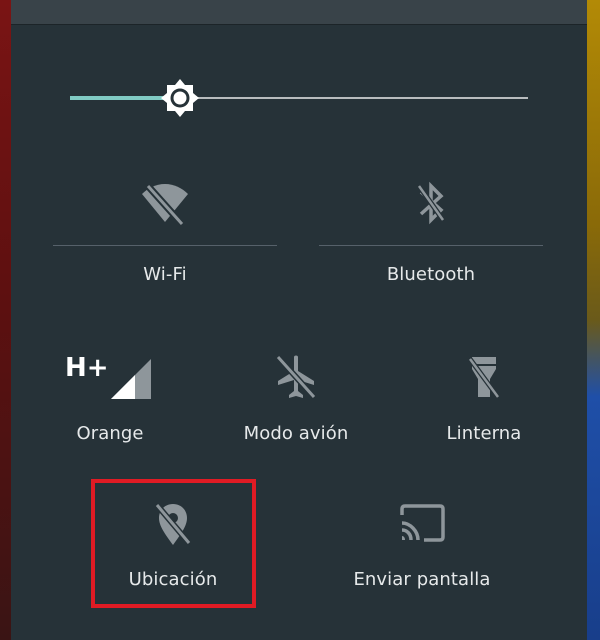 Image resolution: width=600 pixels, height=640 pixels. What do you see at coordinates (299, 98) in the screenshot?
I see `brightness-slider` at bounding box center [299, 98].